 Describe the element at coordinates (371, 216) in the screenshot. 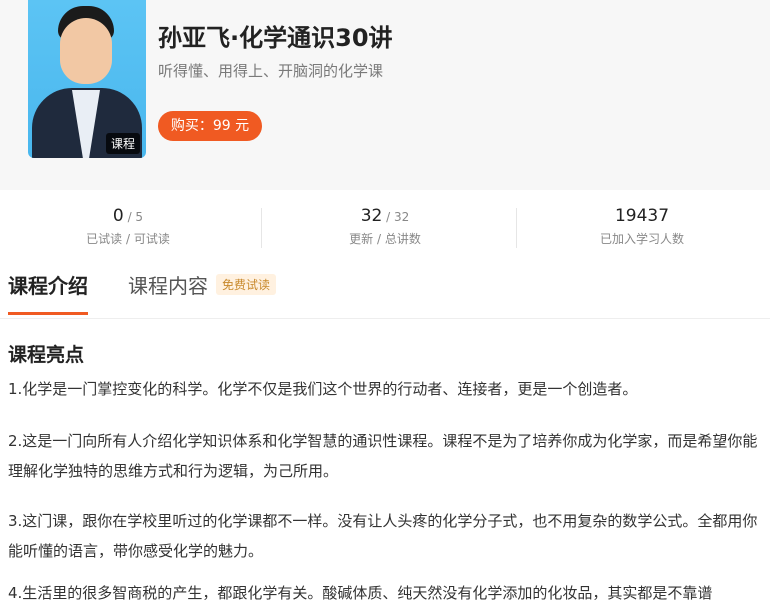

I see `stat-value: 32` at that location.